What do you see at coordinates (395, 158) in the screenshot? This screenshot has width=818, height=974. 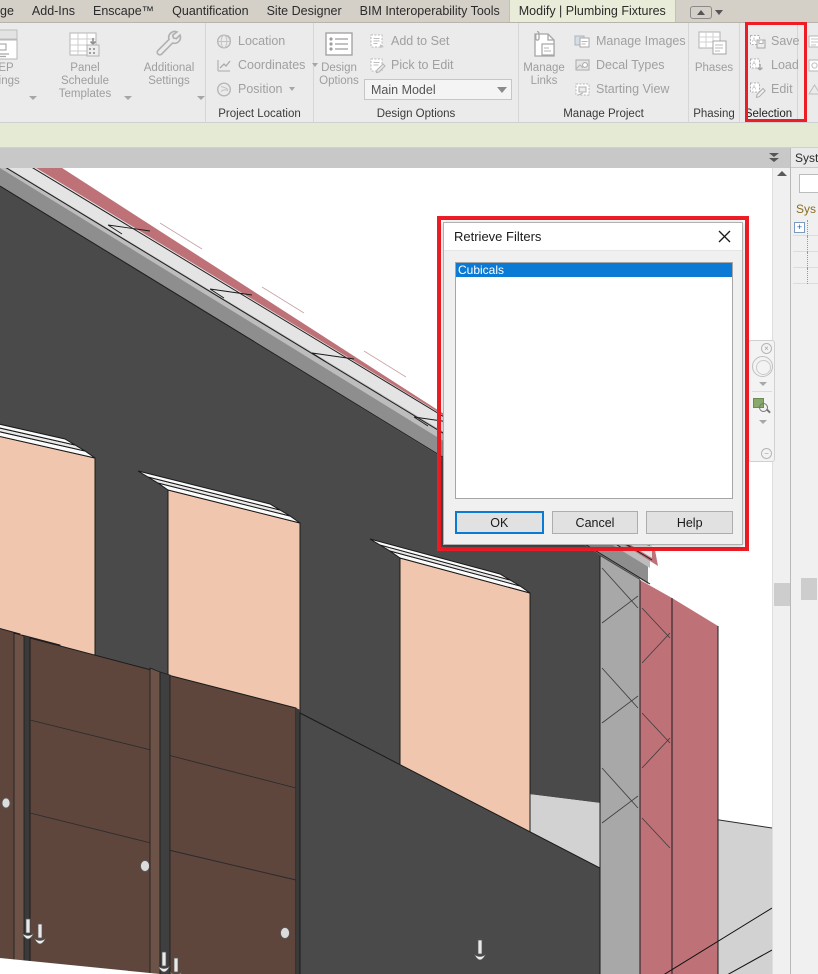 I see `view-title-bar` at bounding box center [395, 158].